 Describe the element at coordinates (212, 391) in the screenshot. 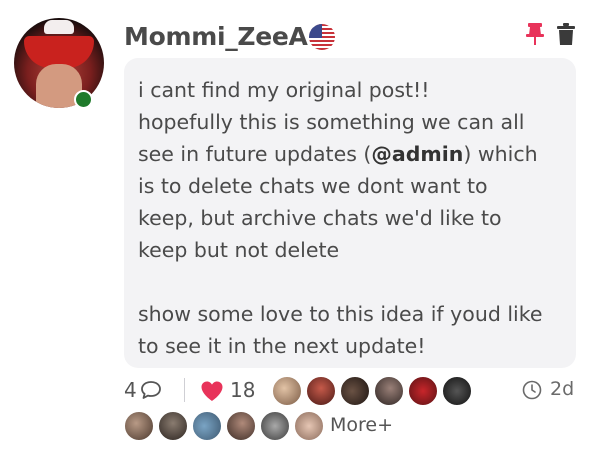

I see `heart-icon` at that location.